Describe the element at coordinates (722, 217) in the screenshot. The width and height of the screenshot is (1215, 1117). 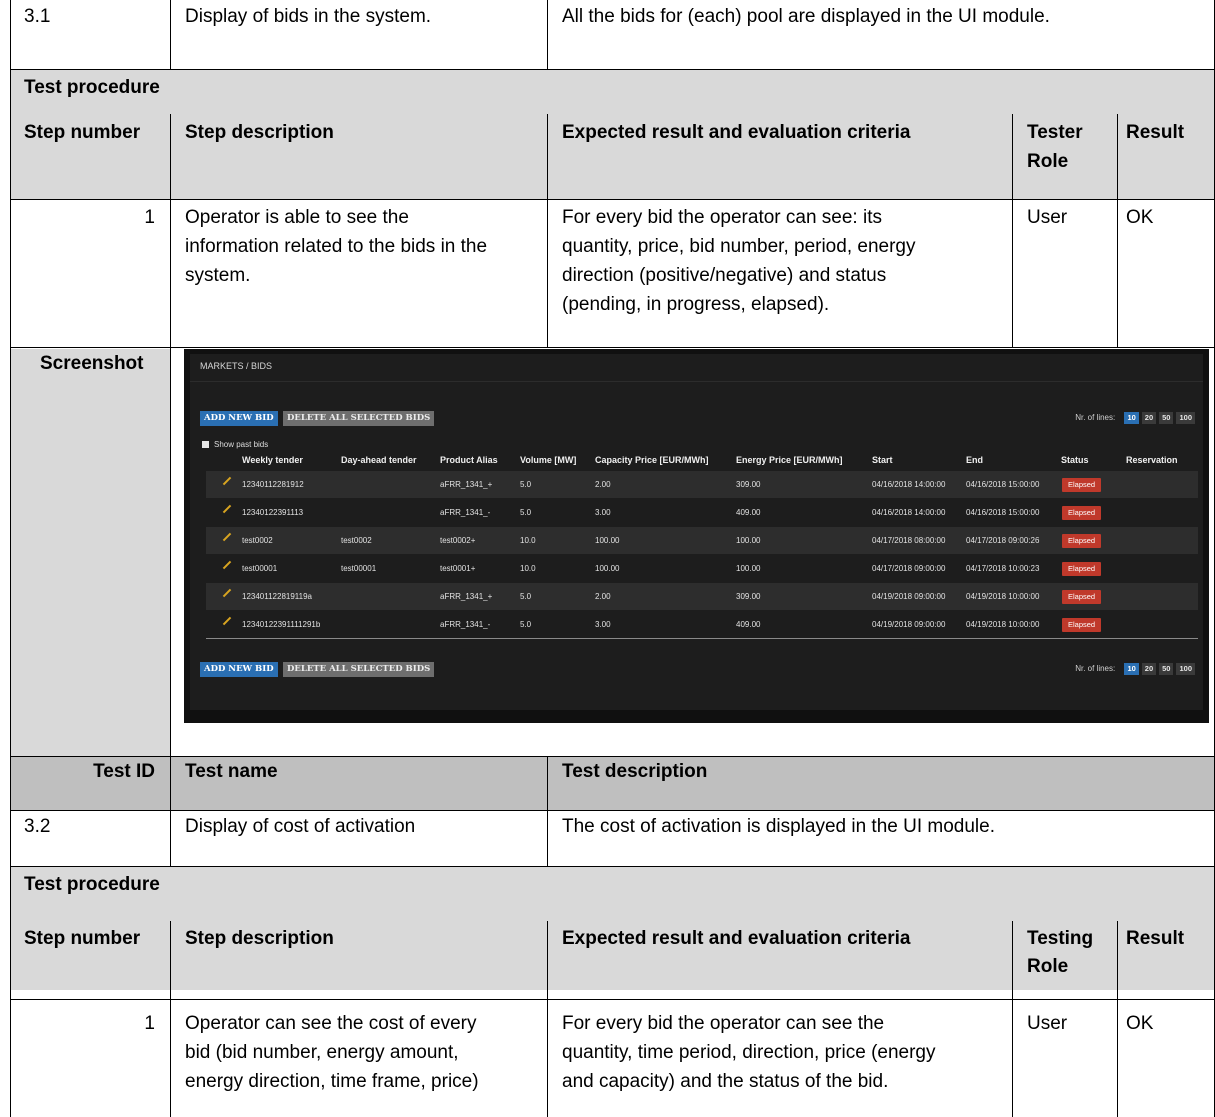
I see `expected-line: For every bid the operator can see: its` at that location.